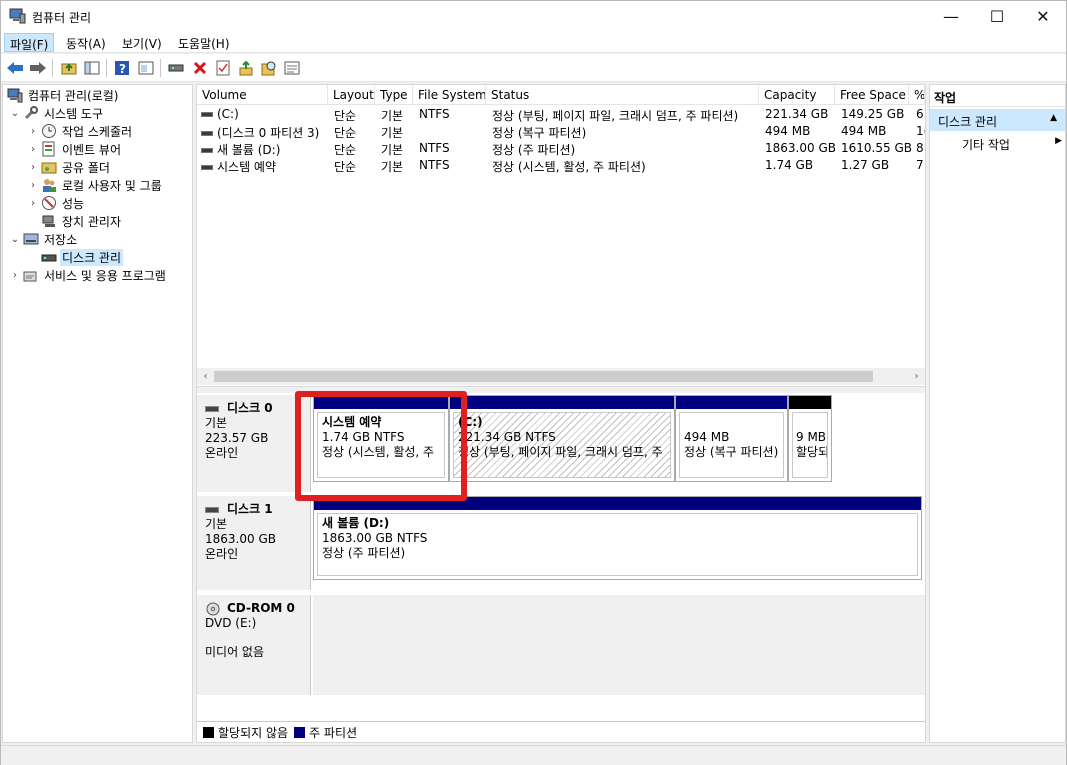 The height and width of the screenshot is (765, 1067). I want to click on tree-item-performance: › 성능, so click(56, 203).